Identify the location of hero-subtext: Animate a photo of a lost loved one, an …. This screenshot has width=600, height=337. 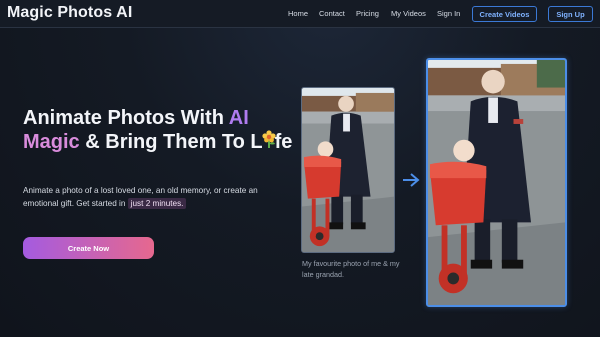
(145, 197).